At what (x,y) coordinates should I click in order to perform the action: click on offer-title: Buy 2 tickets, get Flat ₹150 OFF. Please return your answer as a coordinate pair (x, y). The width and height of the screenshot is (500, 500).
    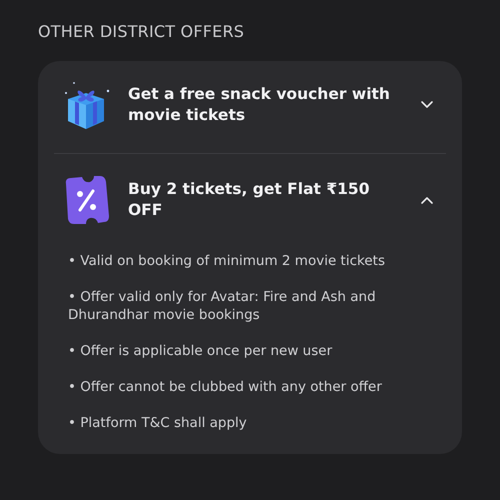
    Looking at the image, I should click on (266, 200).